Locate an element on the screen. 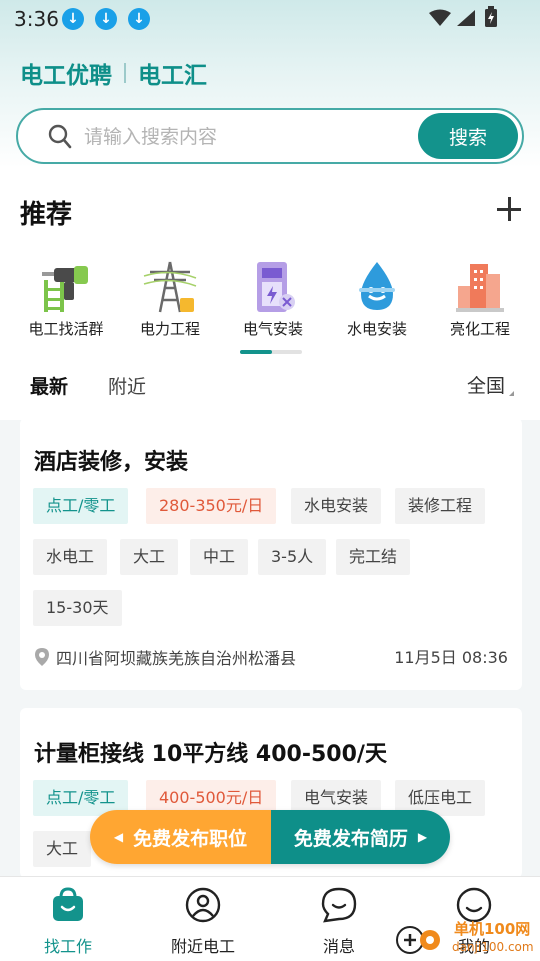 The image size is (540, 961). category-item: 亮化工程 is located at coordinates (480, 298).